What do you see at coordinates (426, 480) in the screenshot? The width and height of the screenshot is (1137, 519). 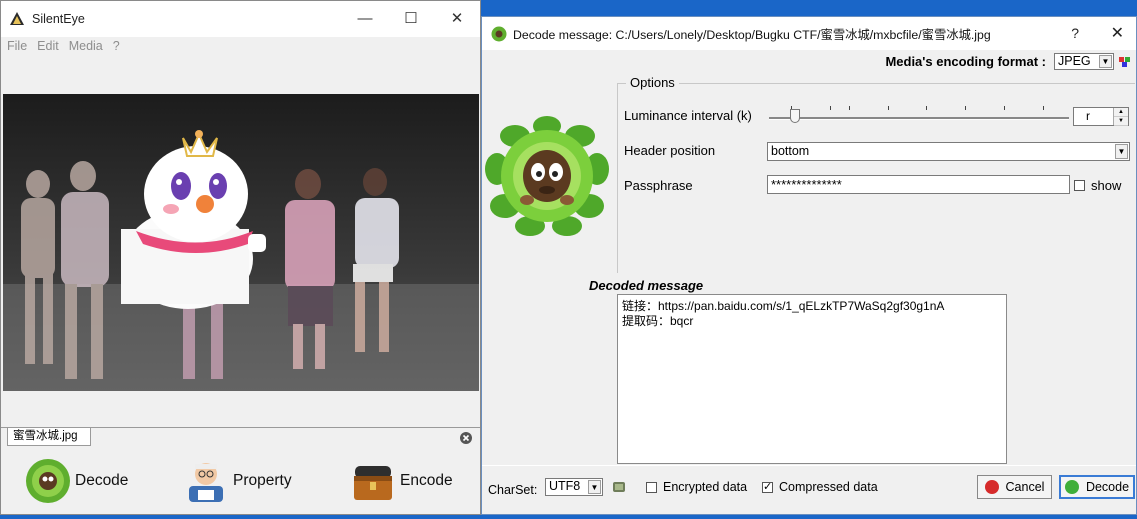 I see `encode-action-label: Encode` at bounding box center [426, 480].